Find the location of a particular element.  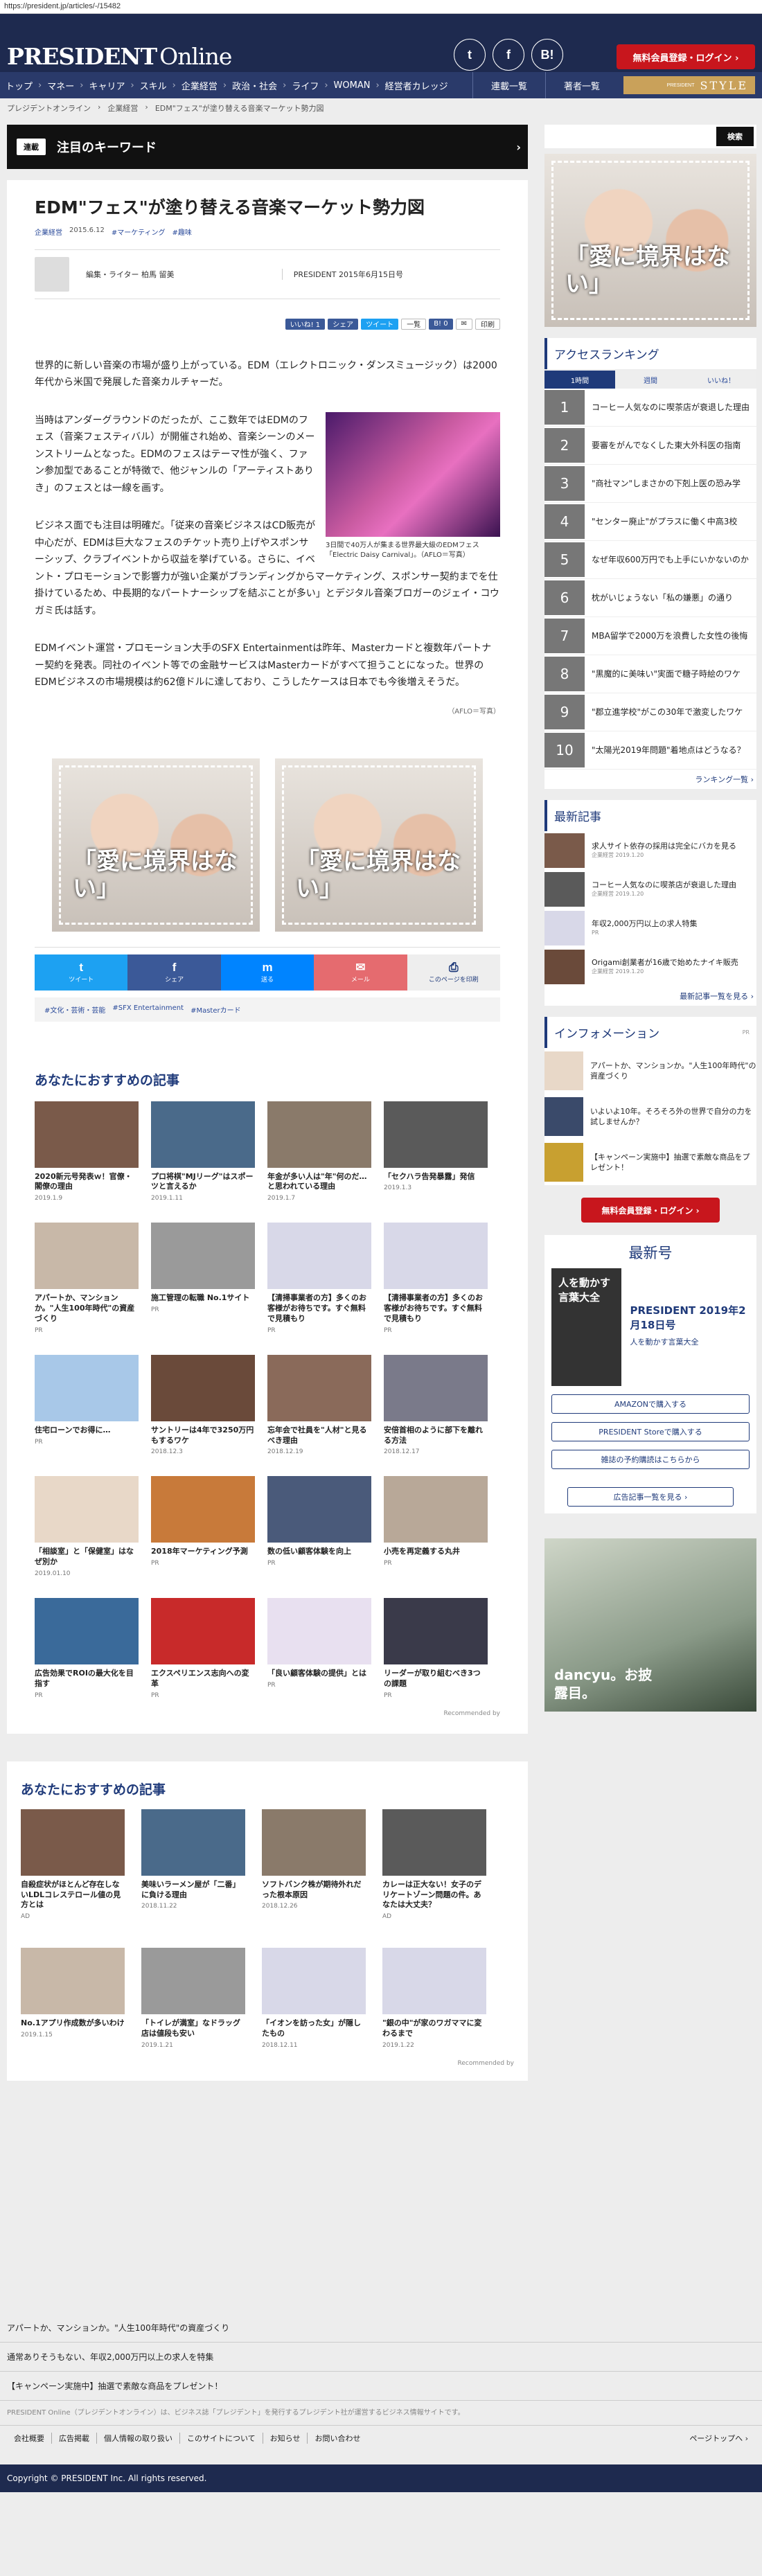

tag-link: #文化・芸術・芸能 is located at coordinates (74, 1009).